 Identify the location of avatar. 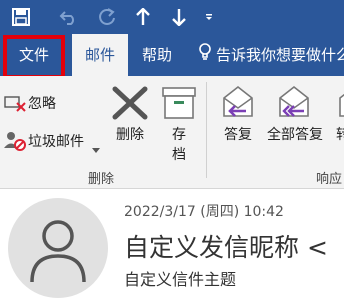
(58, 248).